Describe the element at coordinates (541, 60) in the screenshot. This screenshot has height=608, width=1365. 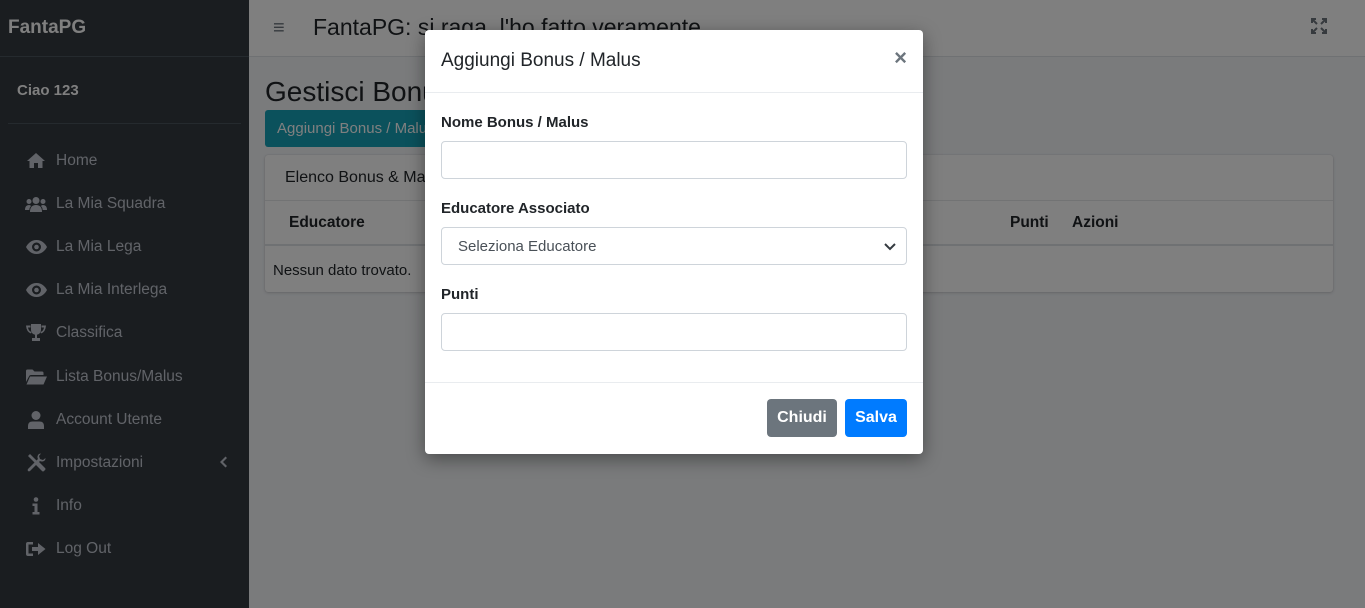
I see `modal-title: Aggiungi Bonus / Malus` at that location.